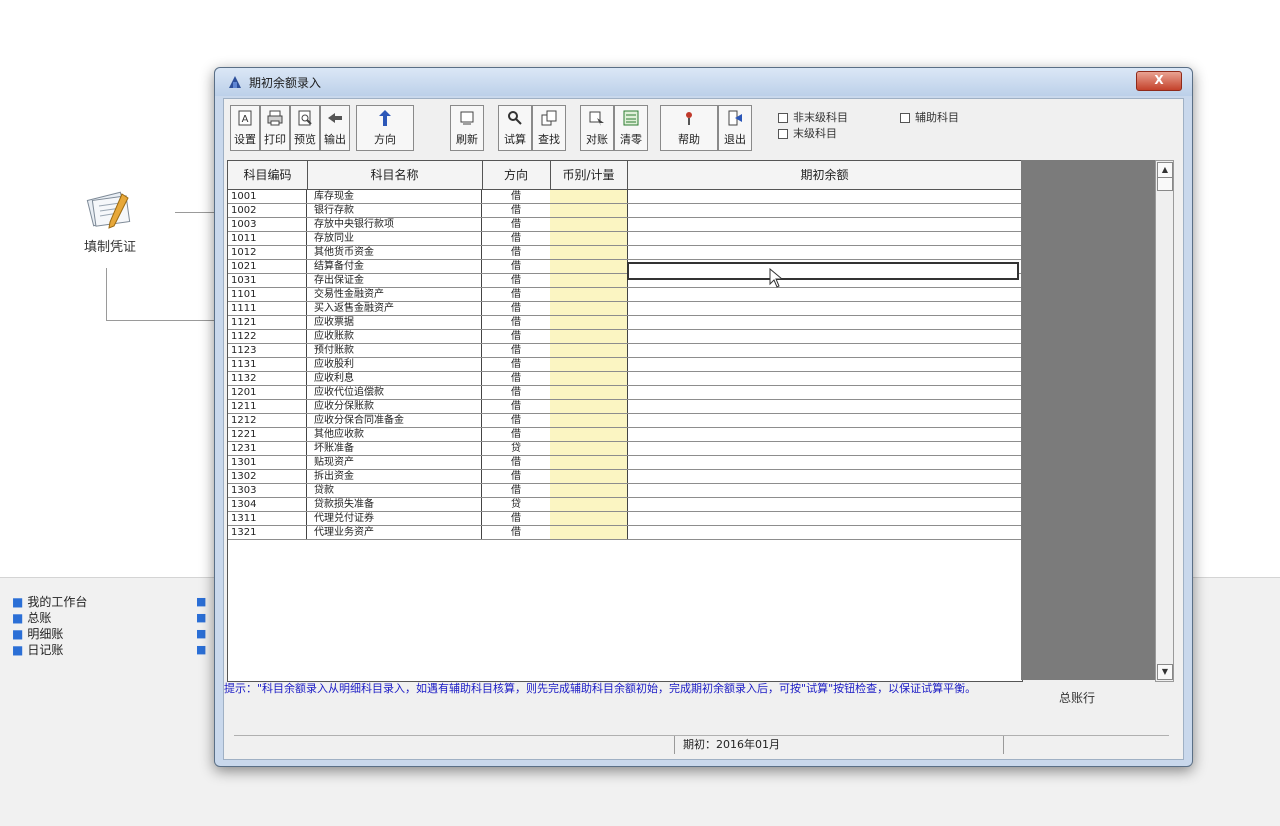  I want to click on clear-button: 清零, so click(631, 128).